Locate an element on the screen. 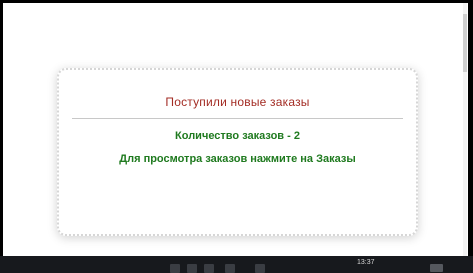  taskbar: 13:37 is located at coordinates (236, 264).